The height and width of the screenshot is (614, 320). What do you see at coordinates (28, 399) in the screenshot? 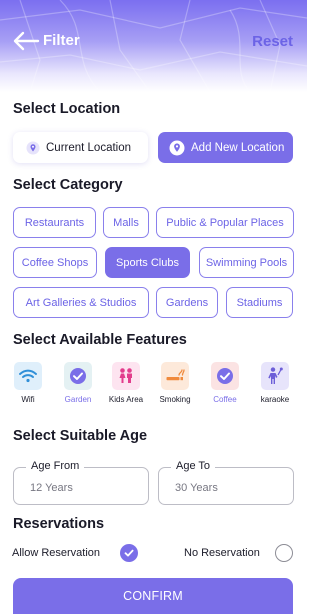
I see `feature-label: Wifi` at bounding box center [28, 399].